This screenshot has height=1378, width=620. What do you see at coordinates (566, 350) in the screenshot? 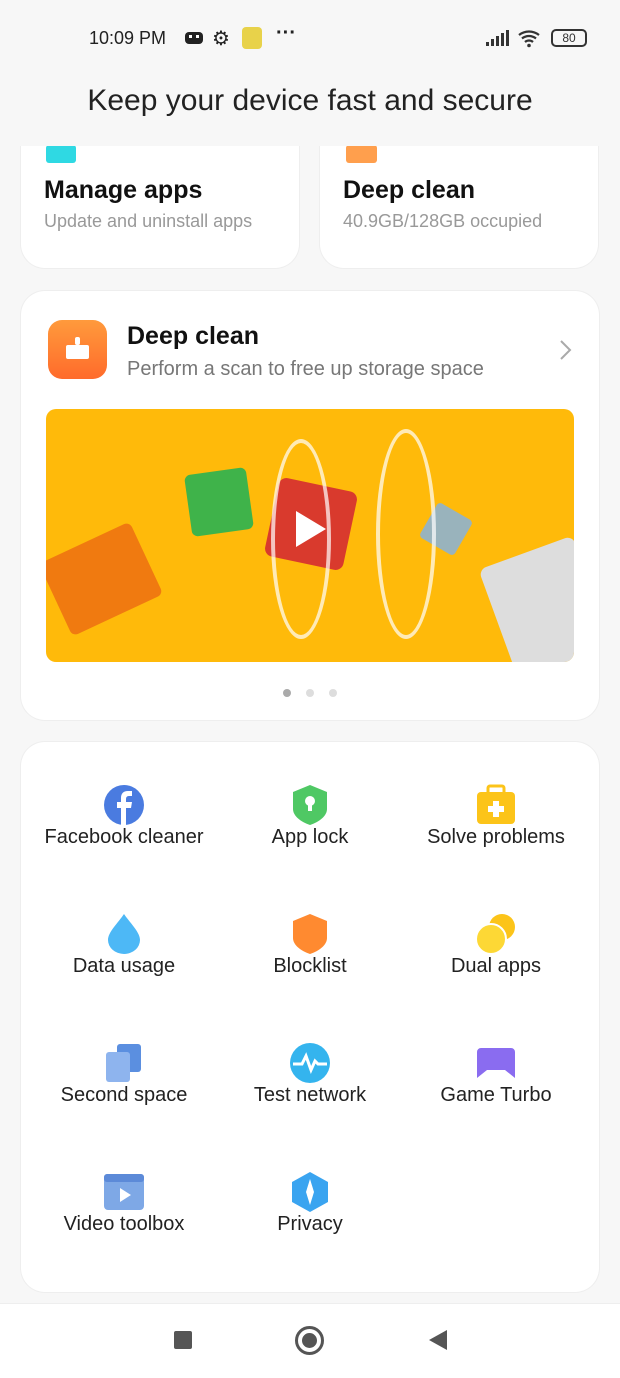
I see `chevron-right-icon` at bounding box center [566, 350].